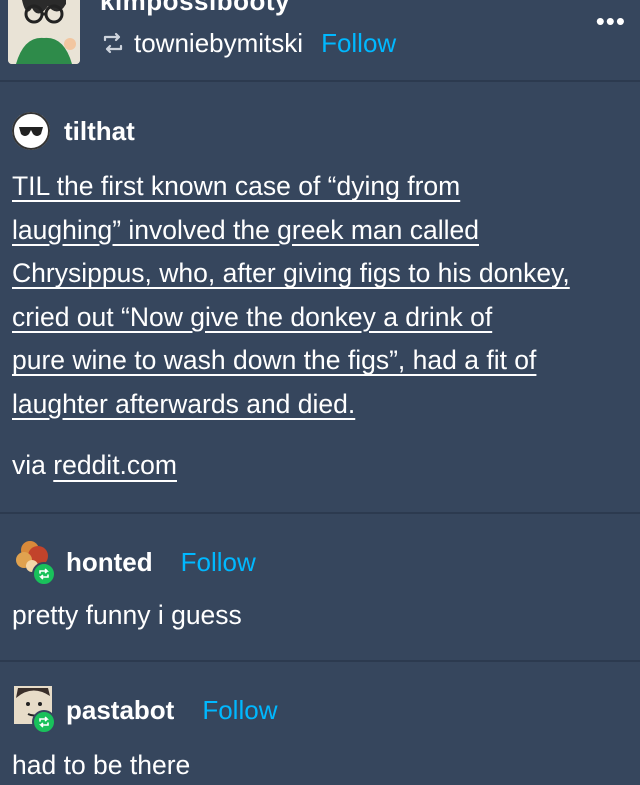 The image size is (640, 785). I want to click on post-line: laughing” involved the greek man called, so click(245, 230).